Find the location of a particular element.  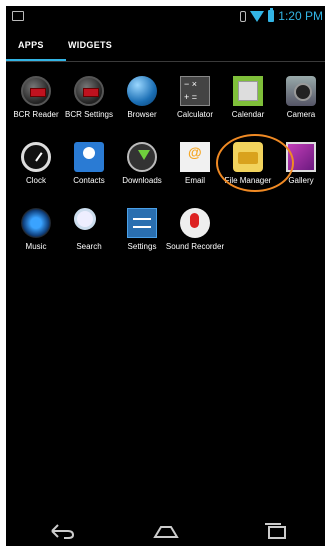

calculator-icon is located at coordinates (195, 91).